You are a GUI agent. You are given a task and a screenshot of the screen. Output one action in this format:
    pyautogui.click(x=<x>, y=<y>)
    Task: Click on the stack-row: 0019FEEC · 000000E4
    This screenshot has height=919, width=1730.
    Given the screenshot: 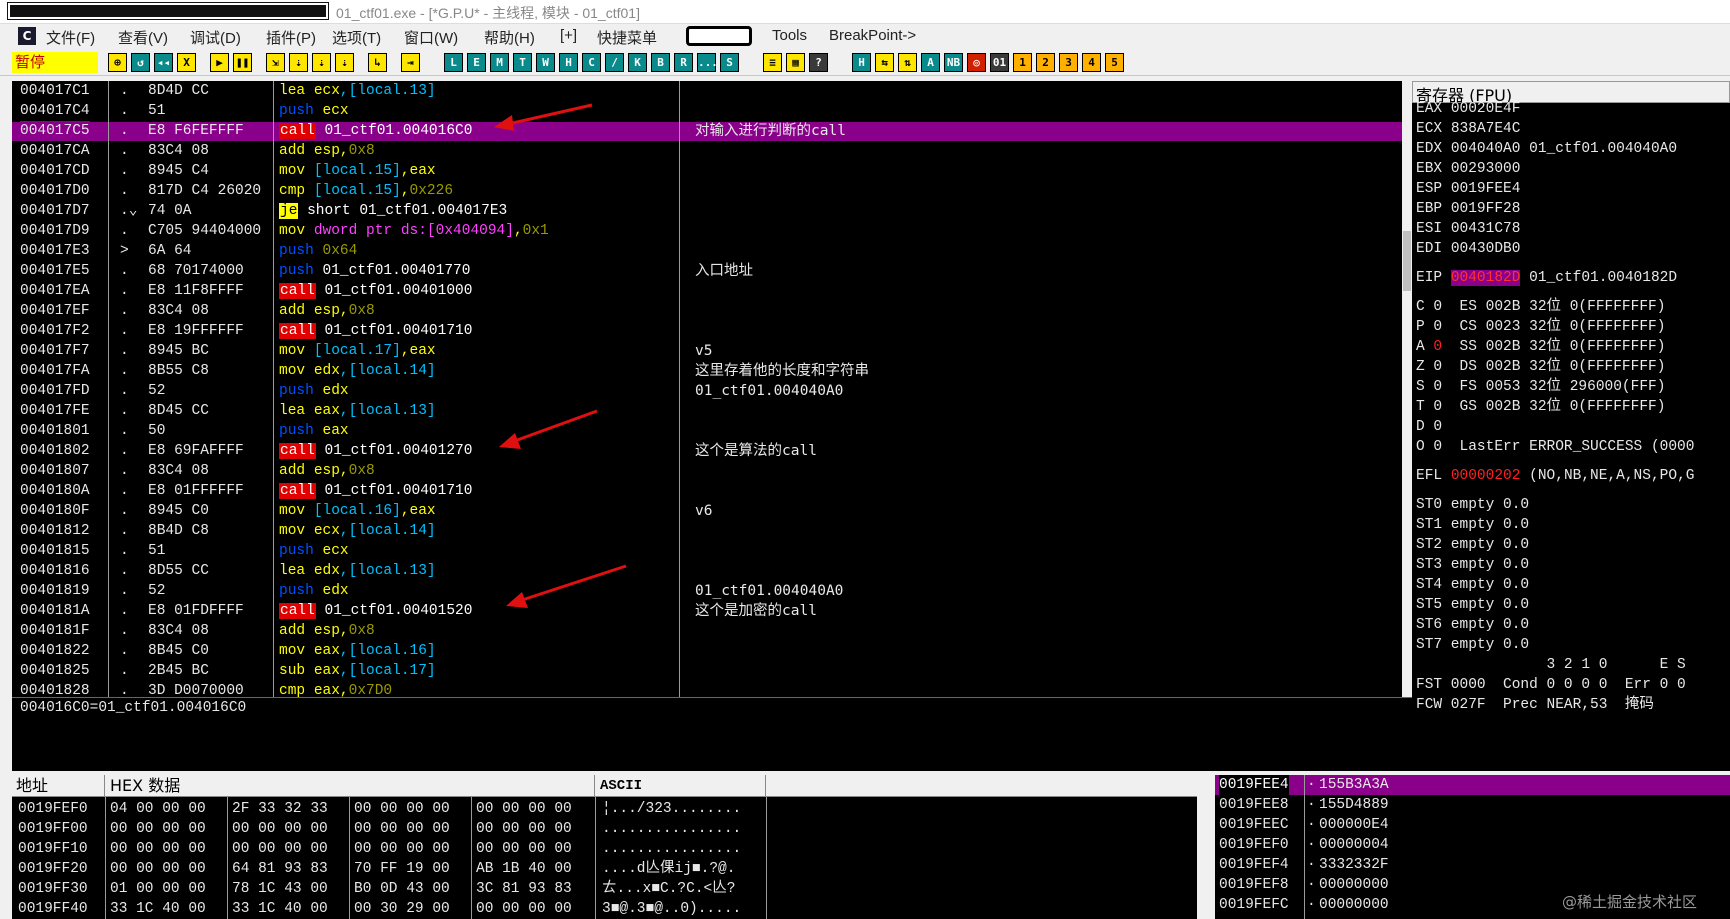 What is the action you would take?
    pyautogui.click(x=1472, y=825)
    